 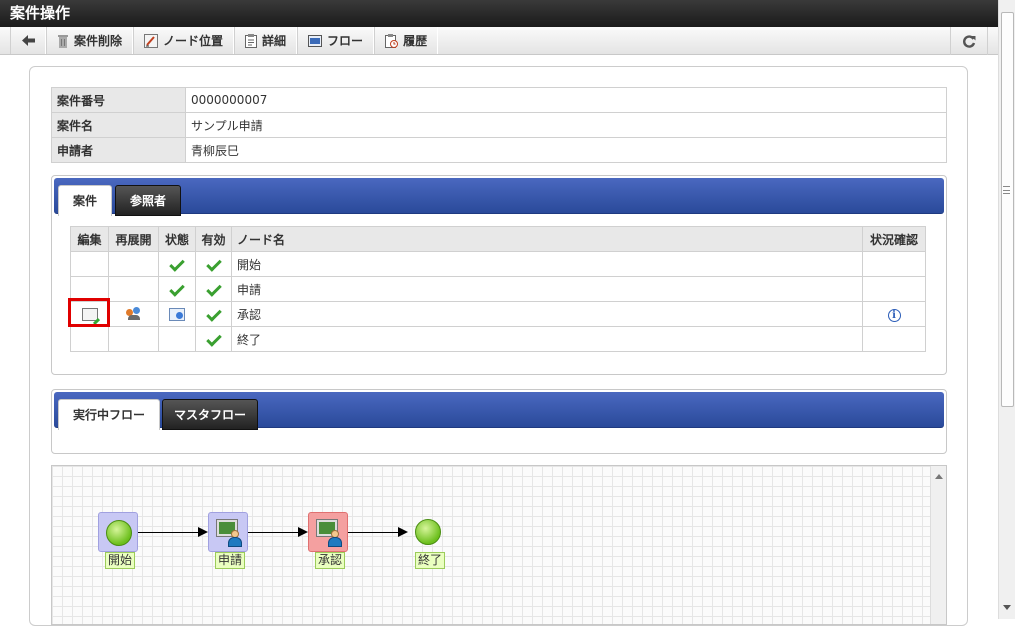 What do you see at coordinates (547, 264) in the screenshot?
I see `node-name: 開始` at bounding box center [547, 264].